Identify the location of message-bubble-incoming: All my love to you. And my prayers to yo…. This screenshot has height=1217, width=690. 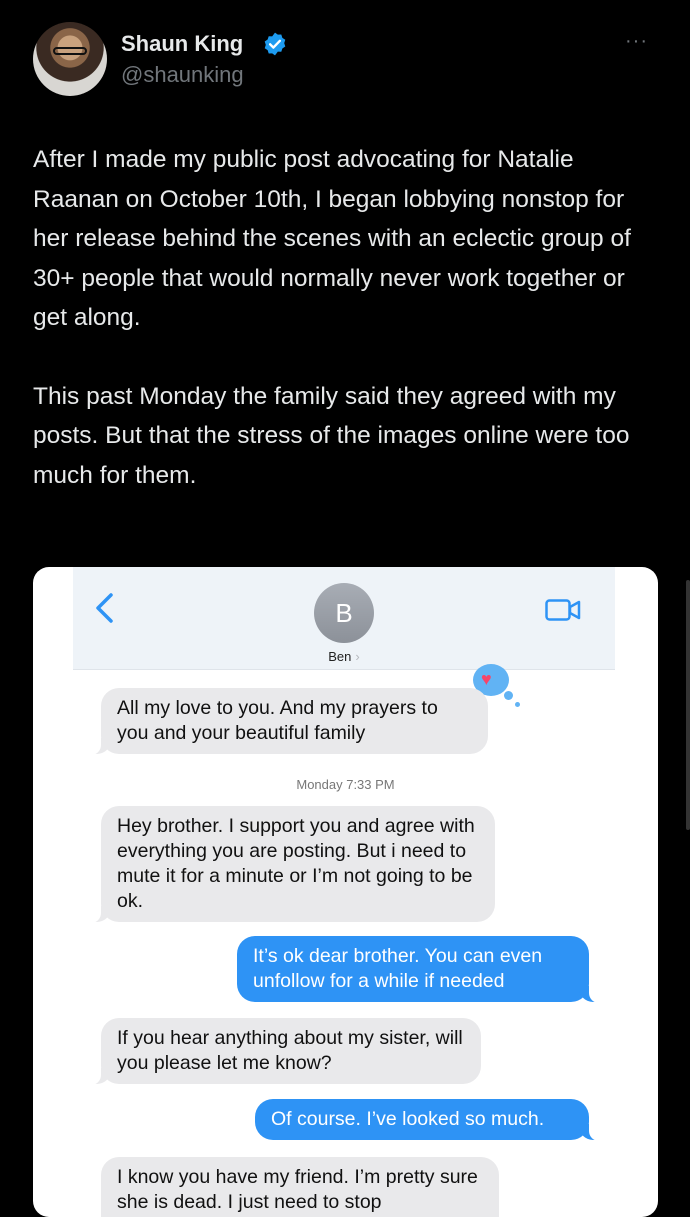
(288, 721).